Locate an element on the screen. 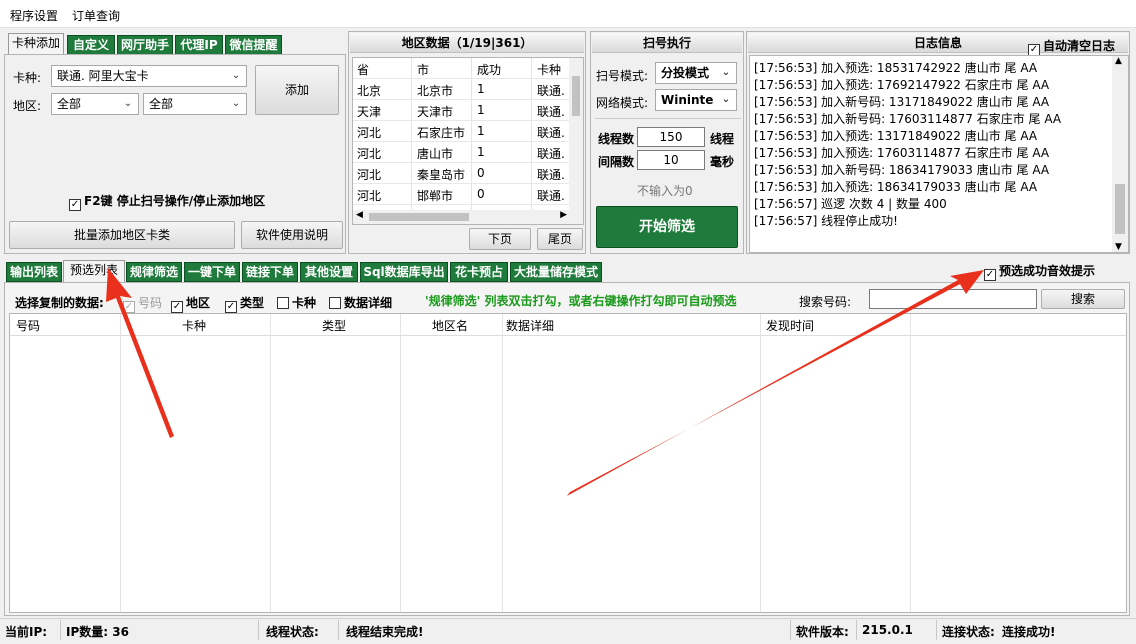  col-detail: 数据详细 is located at coordinates (530, 325).